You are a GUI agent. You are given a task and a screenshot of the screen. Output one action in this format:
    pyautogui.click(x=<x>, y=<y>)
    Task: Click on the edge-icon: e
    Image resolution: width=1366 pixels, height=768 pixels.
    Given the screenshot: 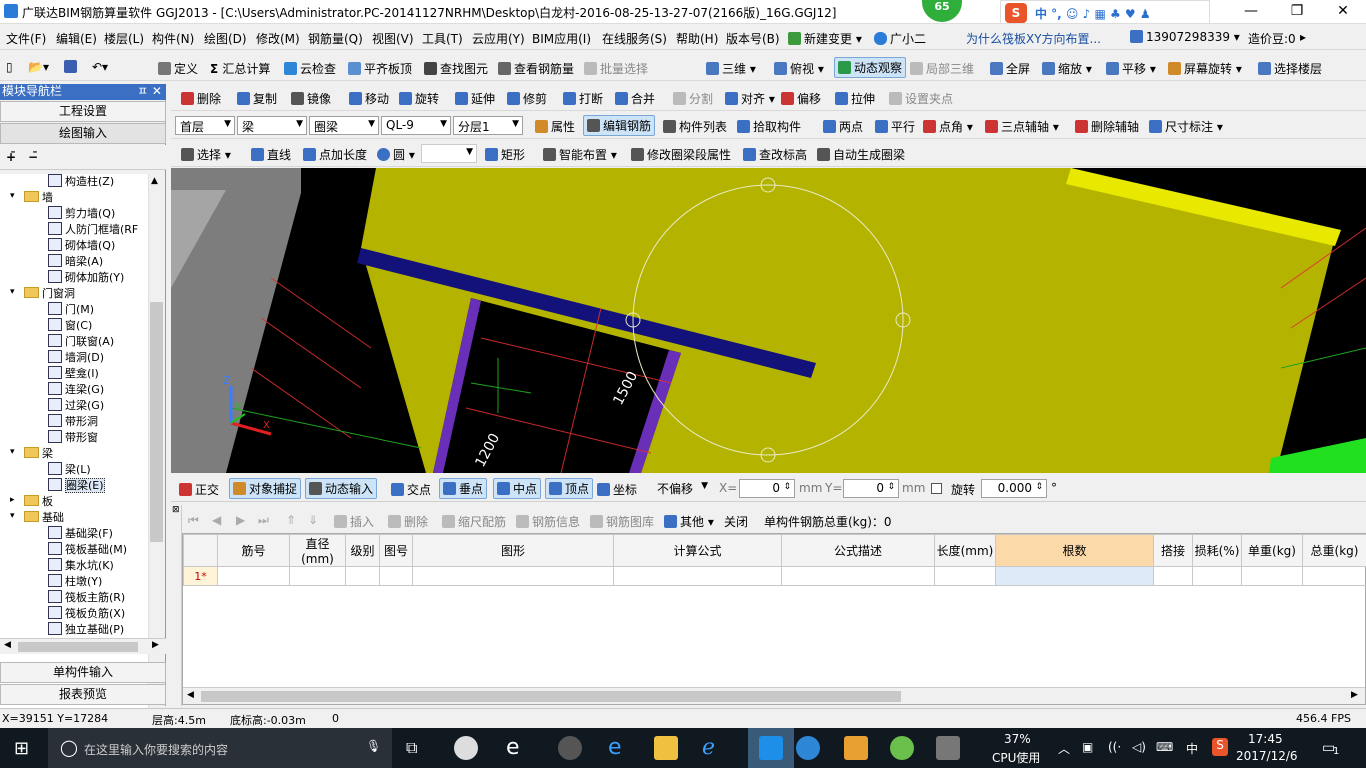 What is the action you would take?
    pyautogui.click(x=620, y=748)
    